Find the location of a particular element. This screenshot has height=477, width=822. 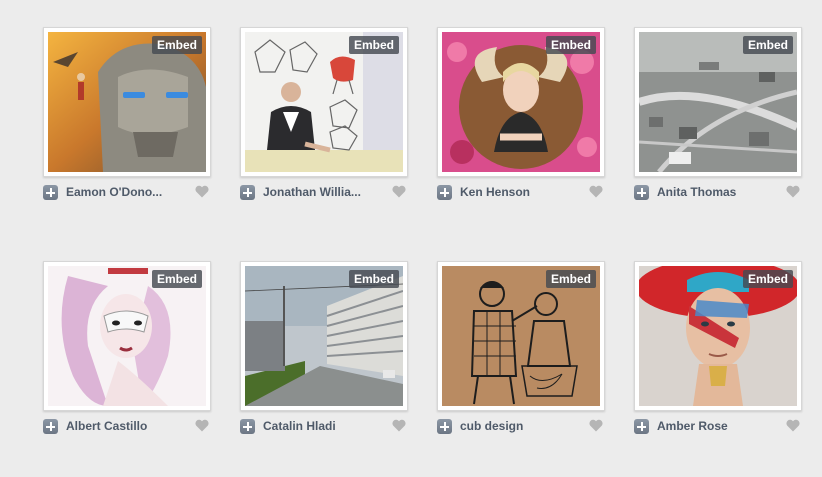

project-card: Embed Amber Rose is located at coordinates (718, 349).